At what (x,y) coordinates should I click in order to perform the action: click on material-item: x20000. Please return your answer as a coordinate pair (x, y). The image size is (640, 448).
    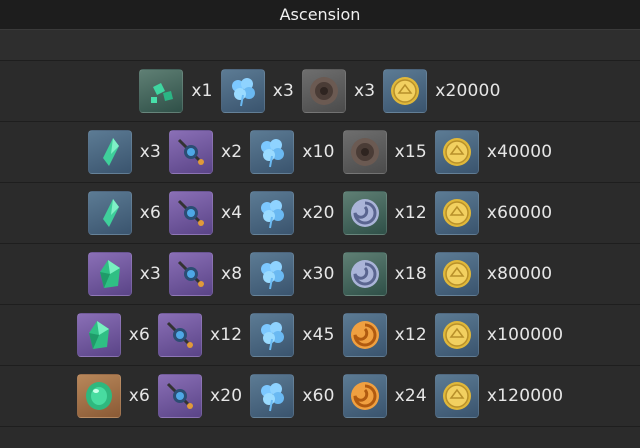
    Looking at the image, I should click on (441, 91).